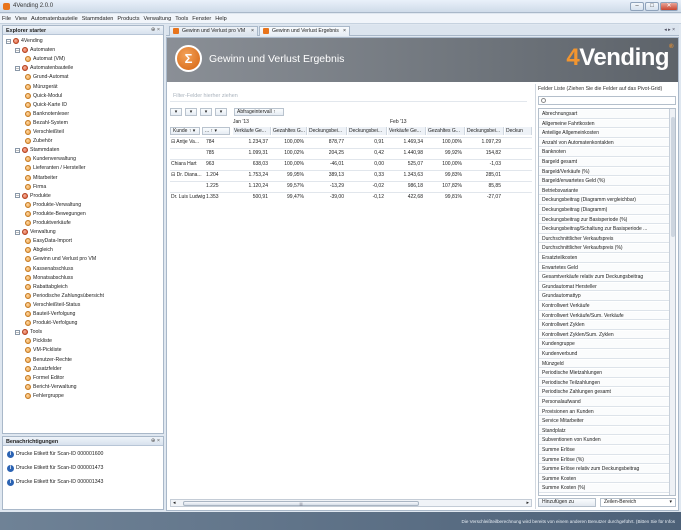 Image resolution: width=681 pixels, height=530 pixels. What do you see at coordinates (669, 30) in the screenshot?
I see `tab-navigation: ◂ ▸ ×` at bounding box center [669, 30].